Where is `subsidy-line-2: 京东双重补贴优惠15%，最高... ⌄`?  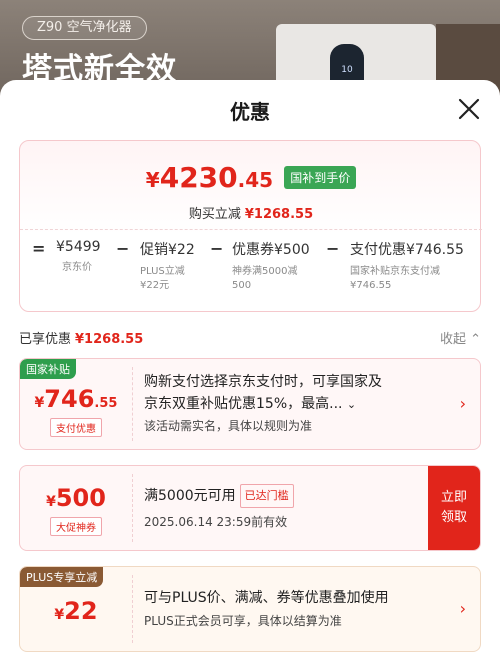
subsidy-line-2: 京东双重补贴优惠15%，最高... ⌄ is located at coordinates (312, 404).